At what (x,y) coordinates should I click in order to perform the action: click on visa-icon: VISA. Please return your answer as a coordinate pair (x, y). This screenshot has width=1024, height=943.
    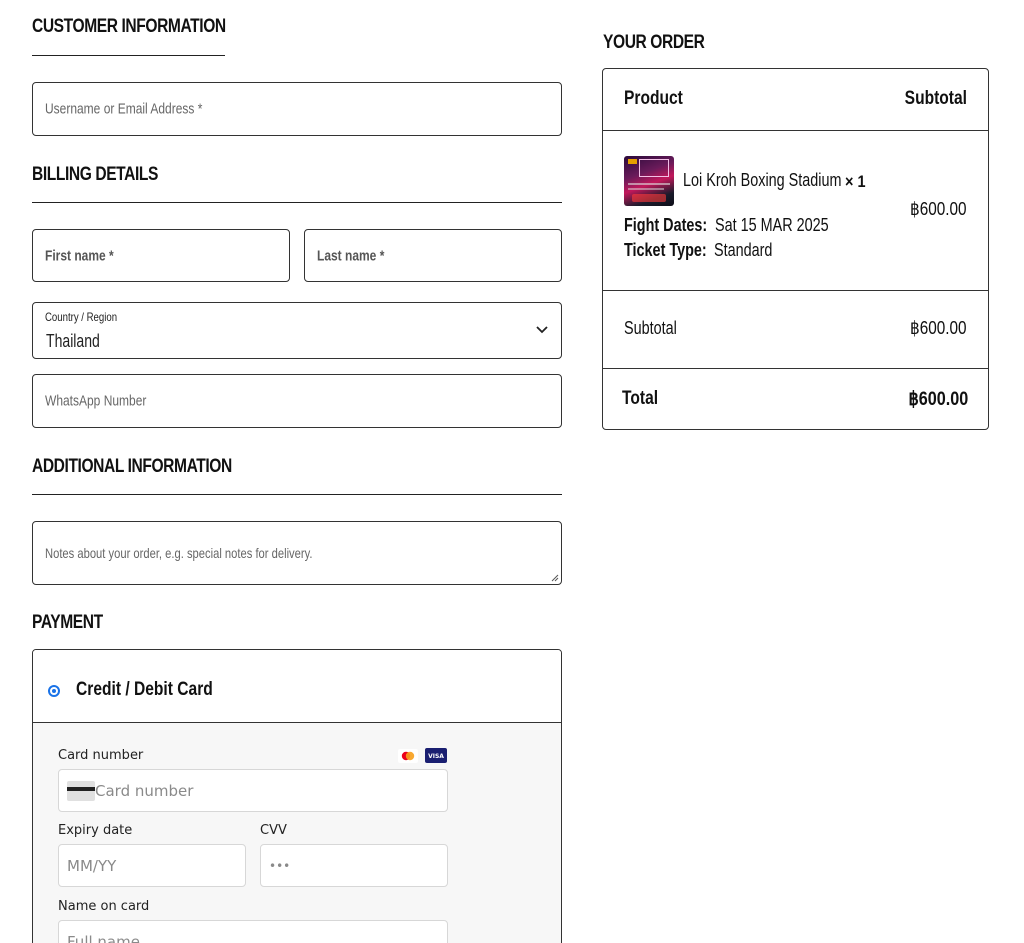
    Looking at the image, I should click on (436, 755).